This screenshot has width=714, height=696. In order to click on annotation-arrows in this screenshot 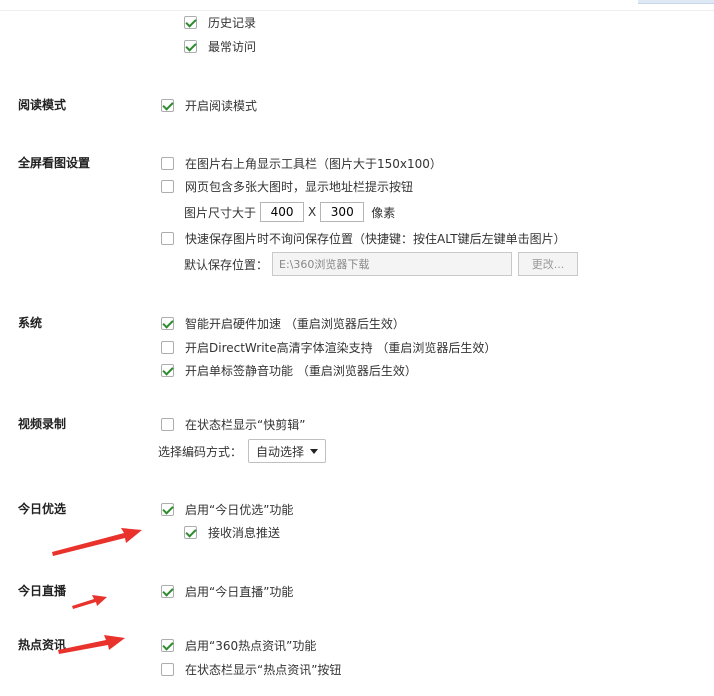, I will do `click(97, 591)`.